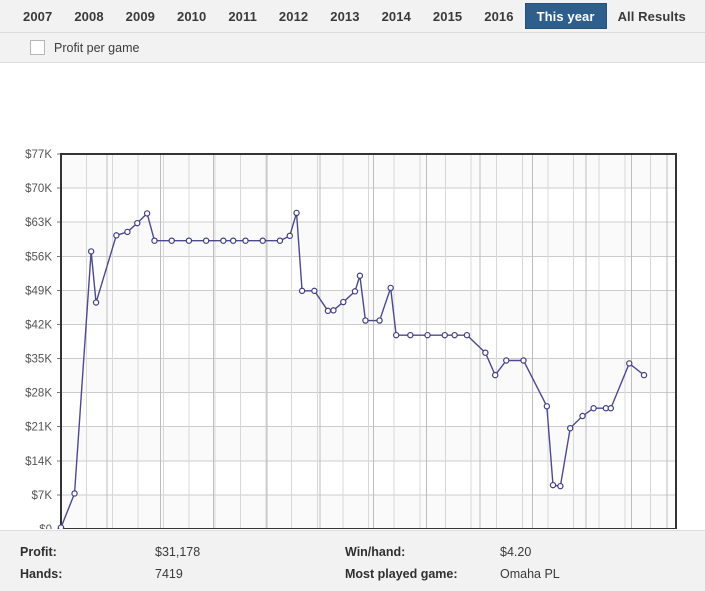  Describe the element at coordinates (293, 16) in the screenshot. I see `tab-2012: 2012` at that location.